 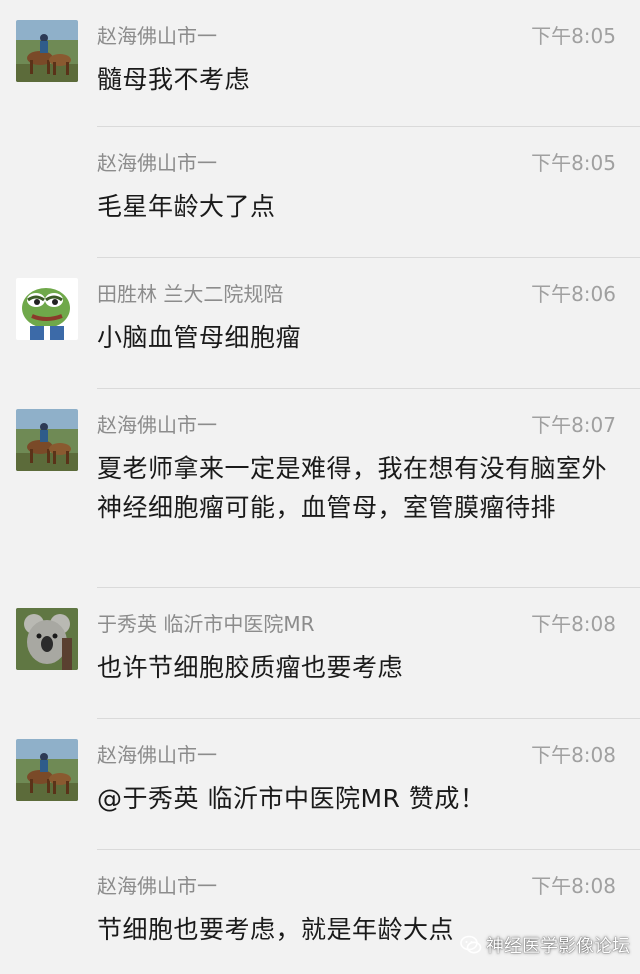 I want to click on frog-avatar, so click(x=47, y=309).